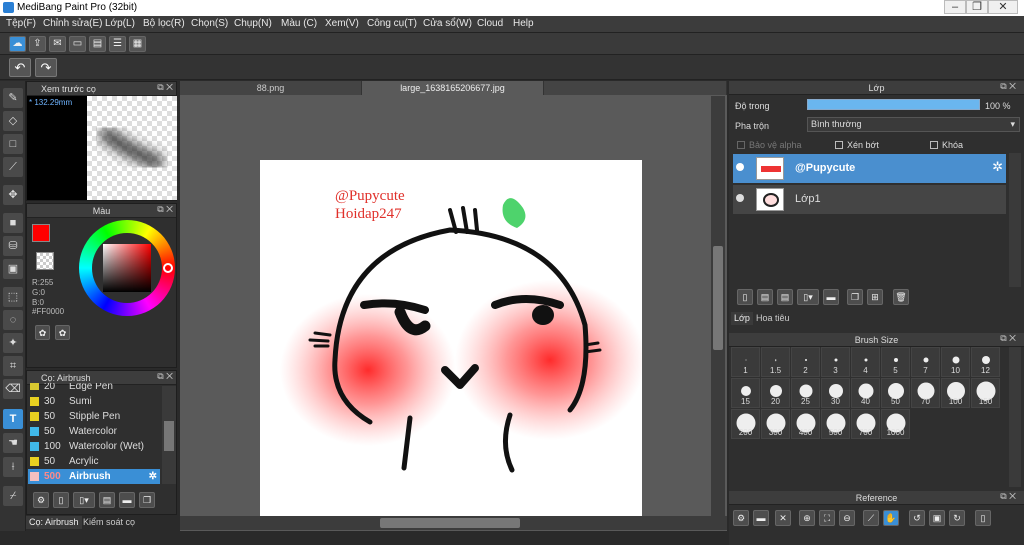 This screenshot has height=545, width=1024. I want to click on blend-select: Bình thường ▾, so click(913, 124).